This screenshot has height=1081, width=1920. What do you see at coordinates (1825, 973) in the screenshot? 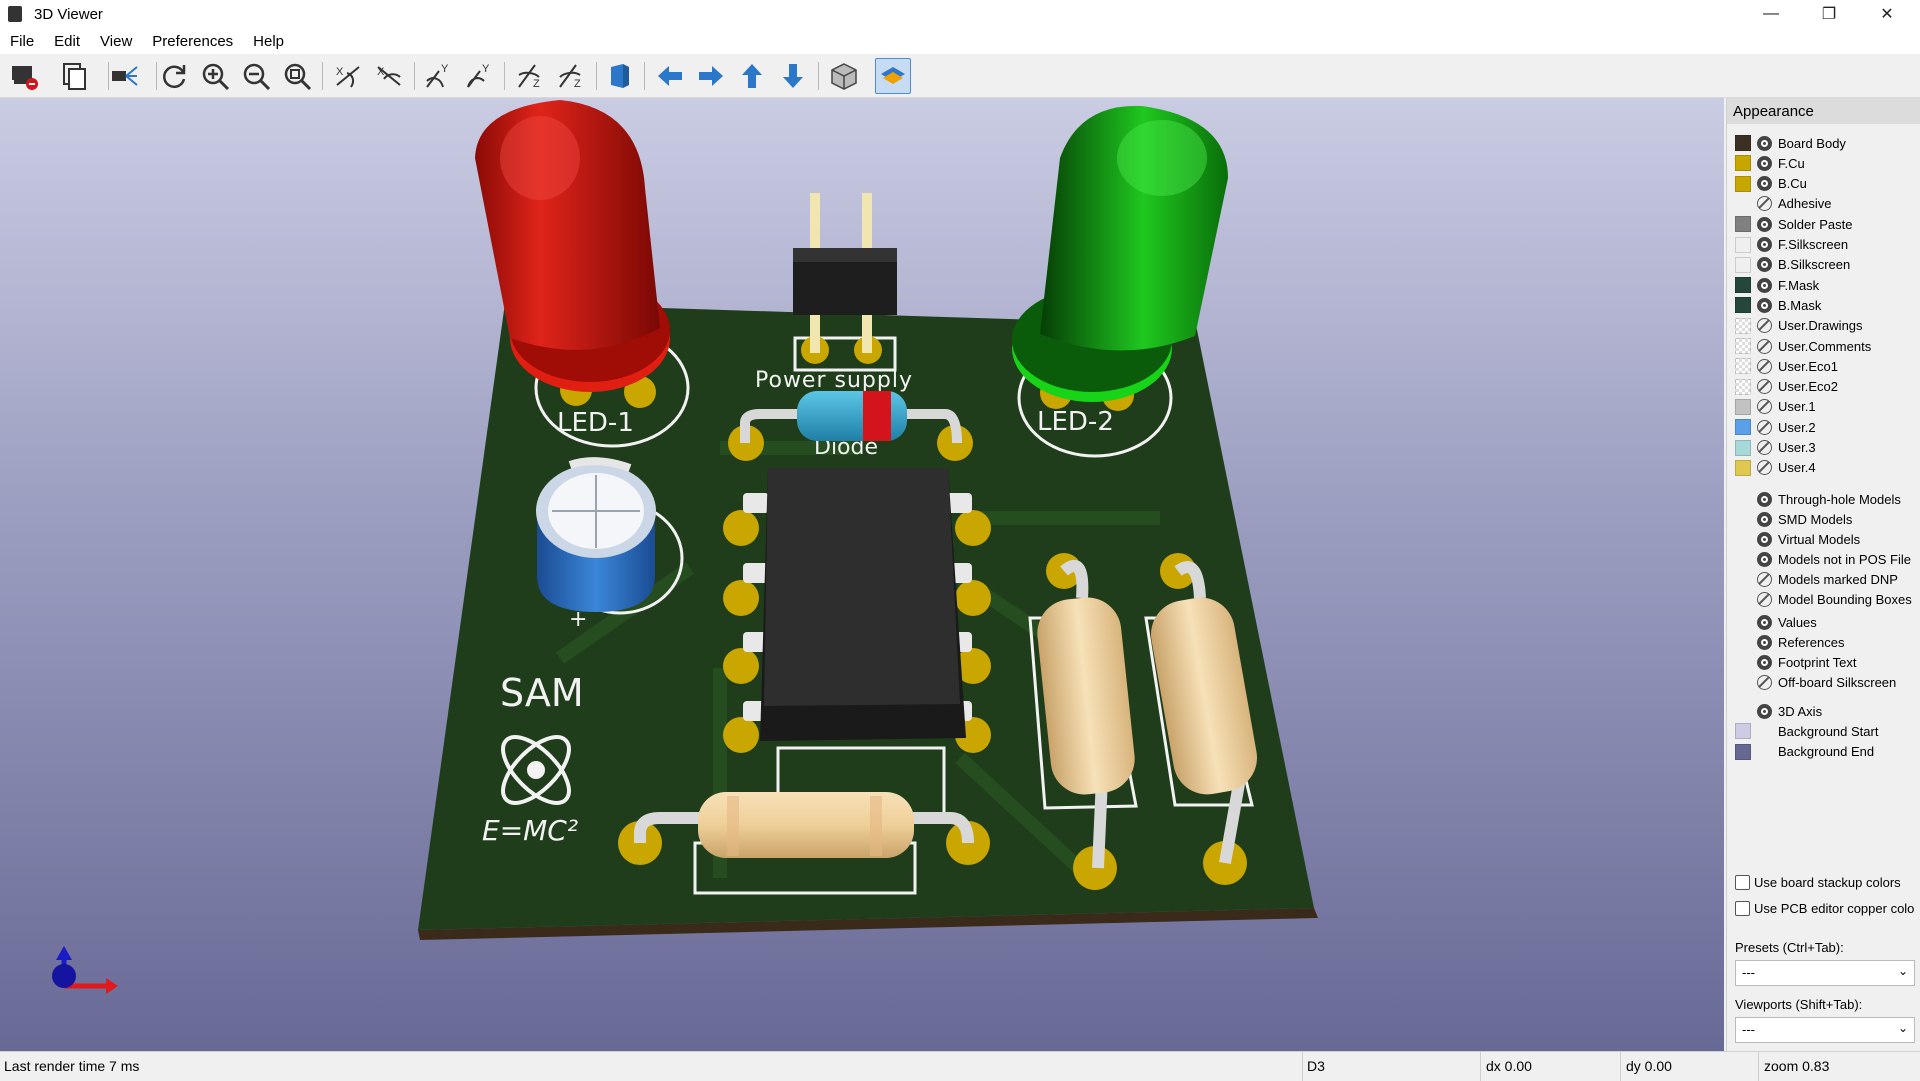
I see `presets-dropdown: --- ⌄` at bounding box center [1825, 973].